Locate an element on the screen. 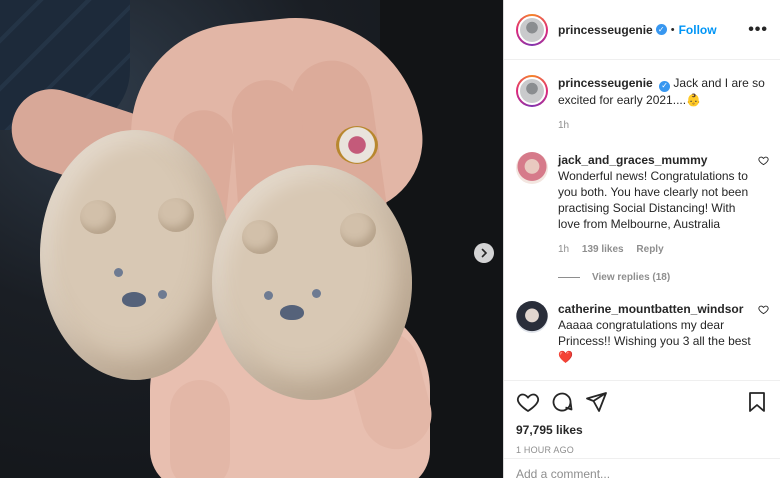  chevron-right-icon is located at coordinates (484, 253).